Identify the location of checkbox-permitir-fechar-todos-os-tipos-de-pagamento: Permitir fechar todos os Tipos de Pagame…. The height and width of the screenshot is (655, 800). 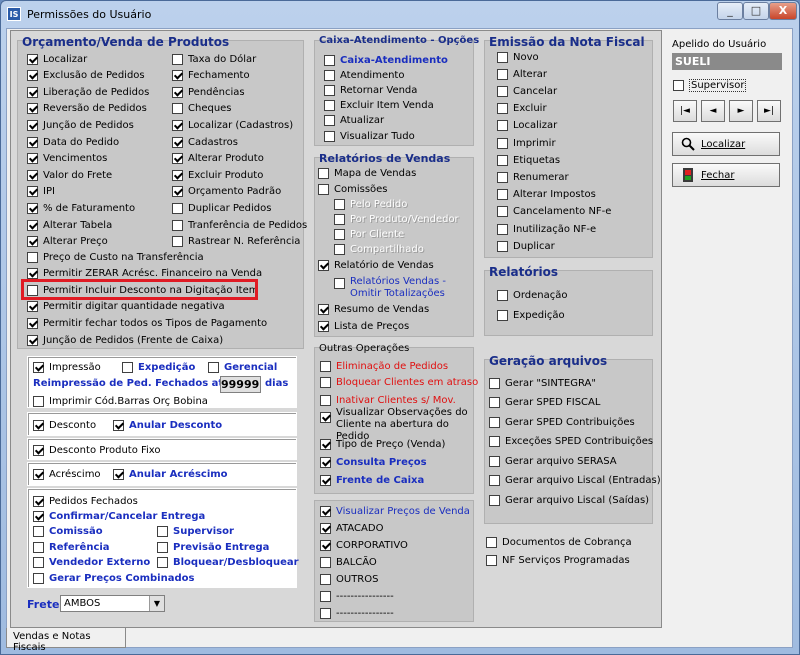
(147, 323).